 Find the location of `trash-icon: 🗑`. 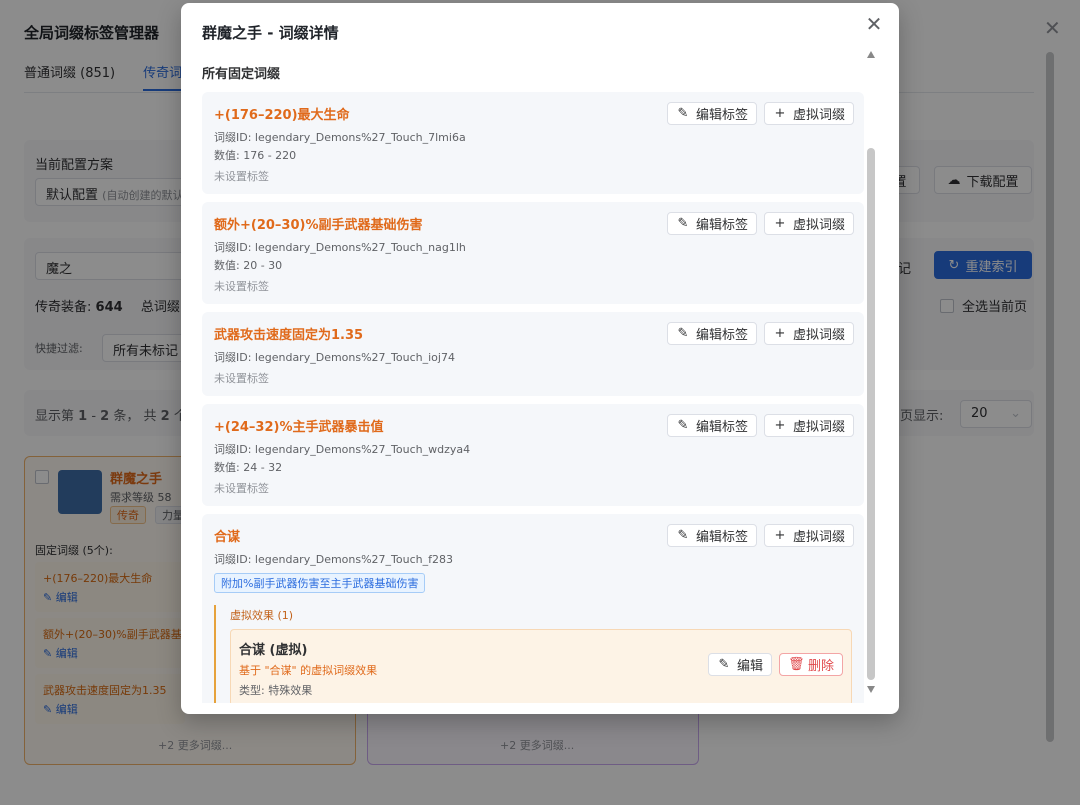

trash-icon: 🗑 is located at coordinates (796, 664).